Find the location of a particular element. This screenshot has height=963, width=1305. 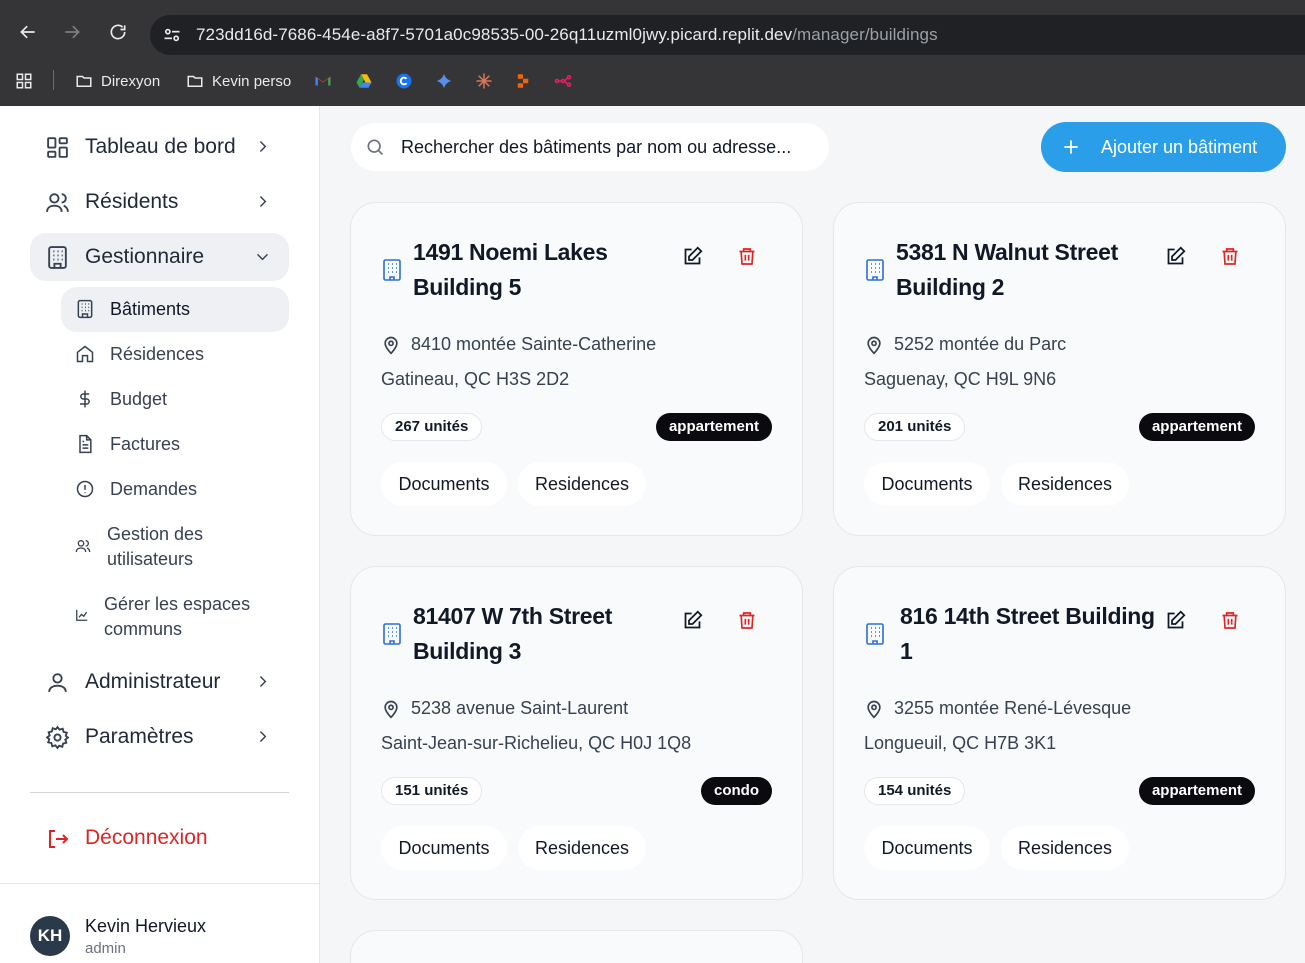

sidebar-subitem-user-management: Gestion des utilisateurs is located at coordinates (175, 546).